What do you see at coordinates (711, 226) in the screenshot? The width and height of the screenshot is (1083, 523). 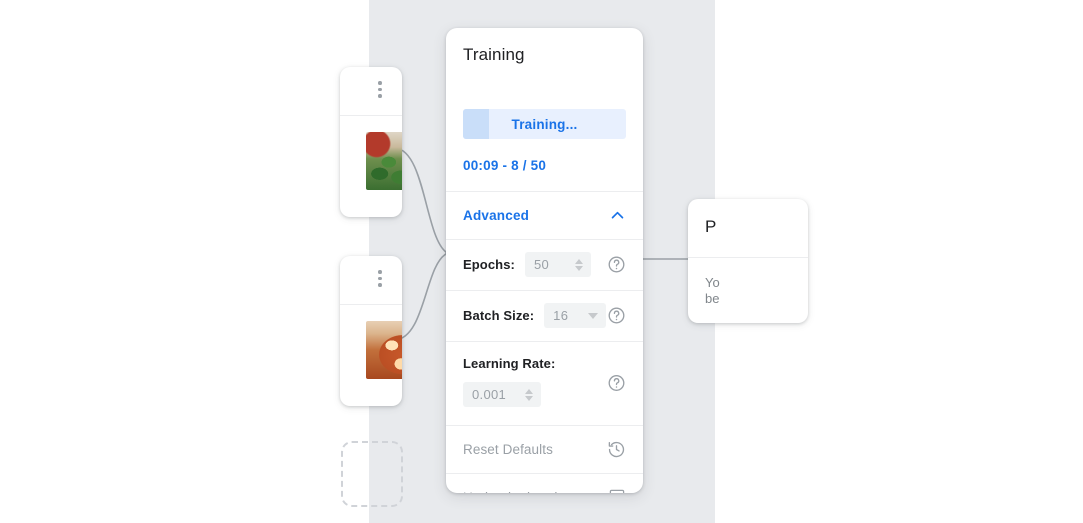 I see `preview-panel-title: P` at bounding box center [711, 226].